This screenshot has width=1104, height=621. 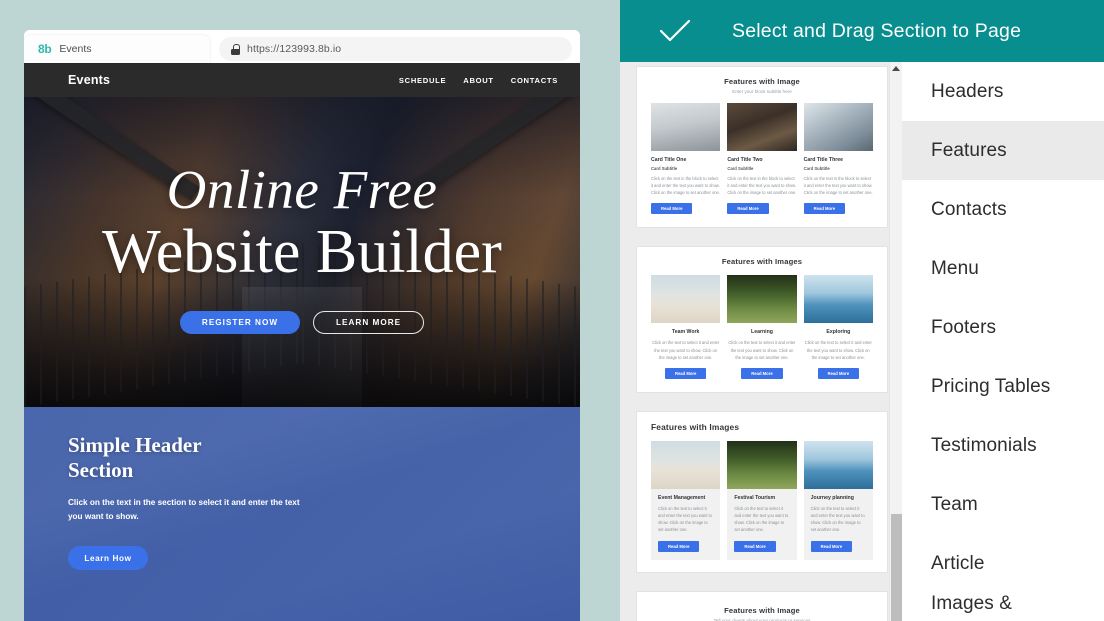 What do you see at coordinates (896, 567) in the screenshot?
I see `scrollbar-thumb` at bounding box center [896, 567].